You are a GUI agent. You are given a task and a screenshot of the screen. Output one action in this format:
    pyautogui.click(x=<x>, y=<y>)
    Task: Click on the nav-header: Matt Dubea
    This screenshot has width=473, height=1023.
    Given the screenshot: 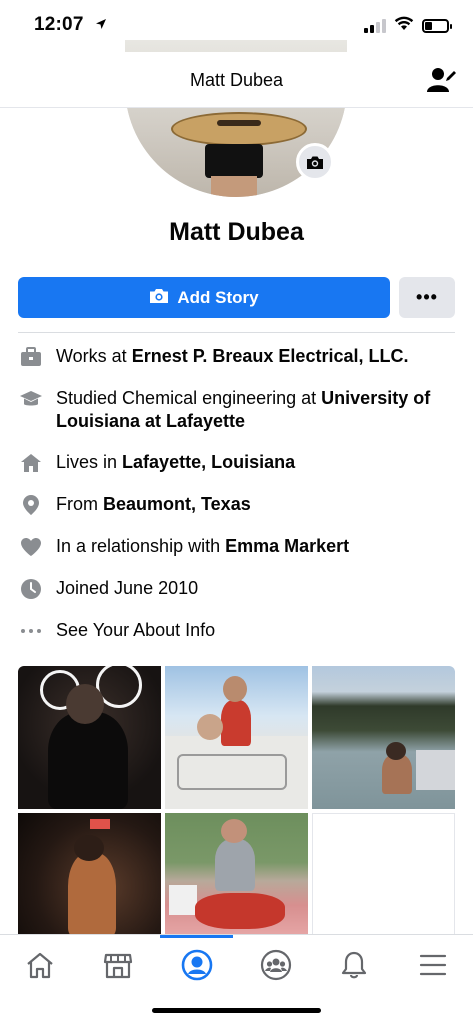 What is the action you would take?
    pyautogui.click(x=236, y=80)
    